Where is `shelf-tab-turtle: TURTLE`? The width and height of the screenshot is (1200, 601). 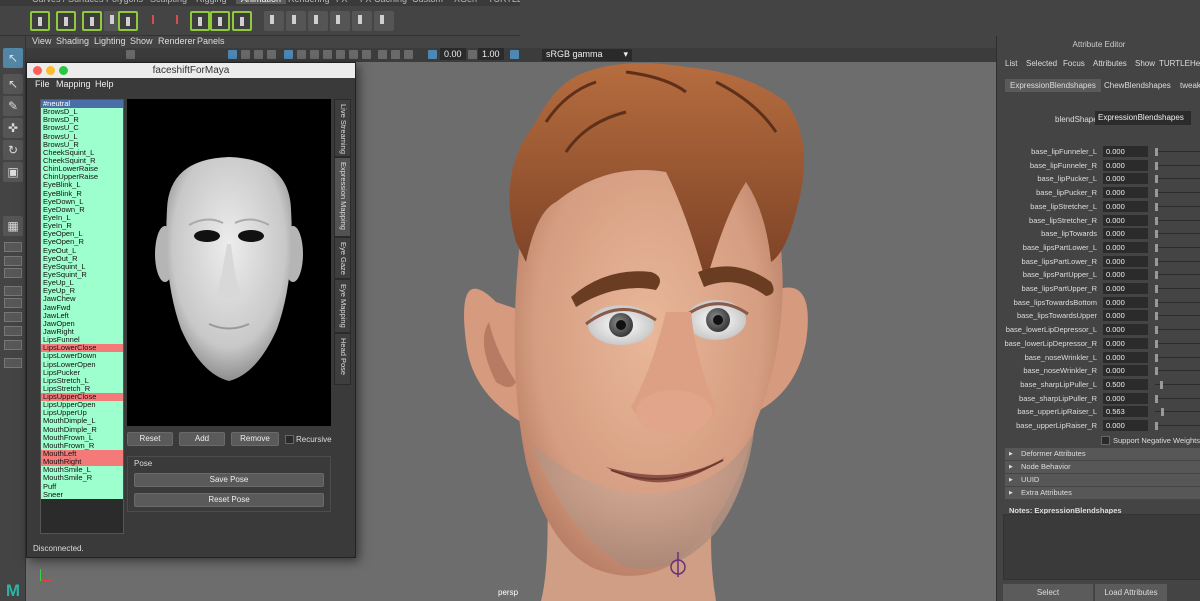
shelf-tab-turtle: TURTLE is located at coordinates (504, 2).